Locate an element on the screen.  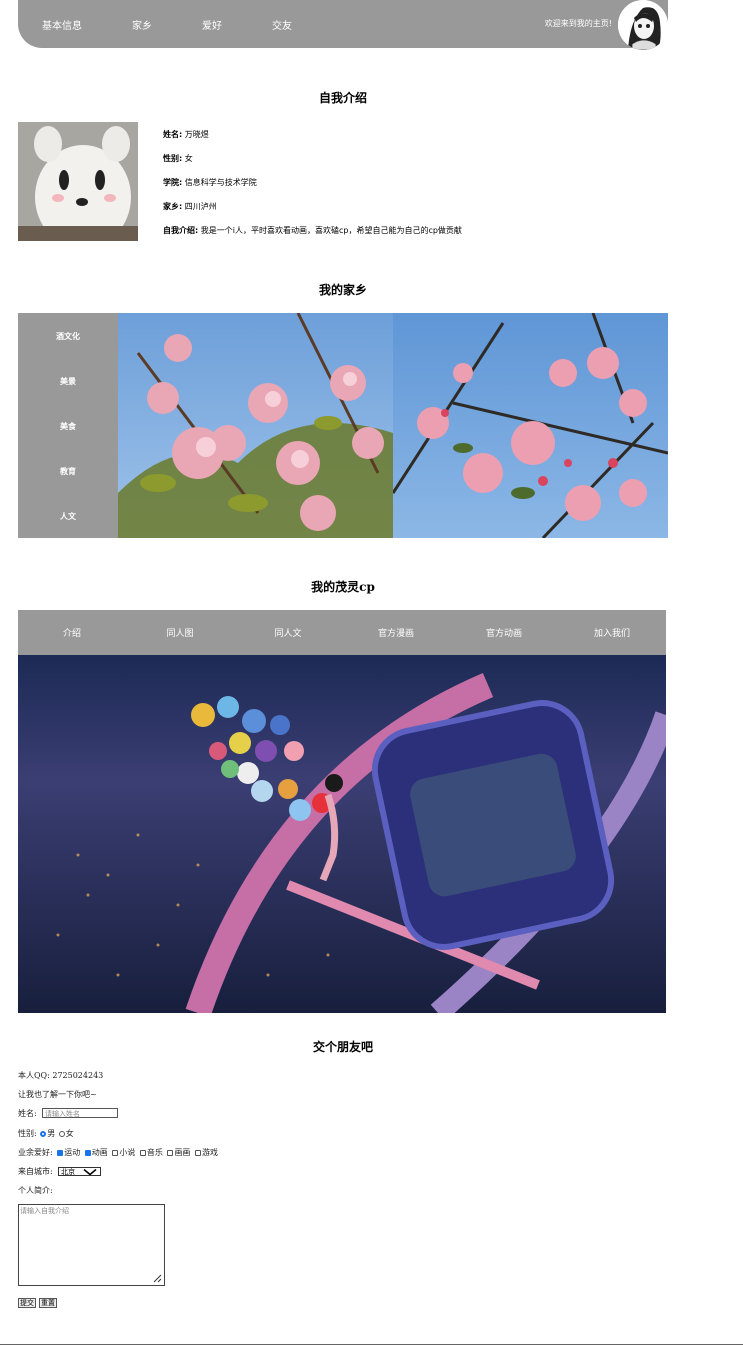
city-value: 北京 is located at coordinates (68, 1172).